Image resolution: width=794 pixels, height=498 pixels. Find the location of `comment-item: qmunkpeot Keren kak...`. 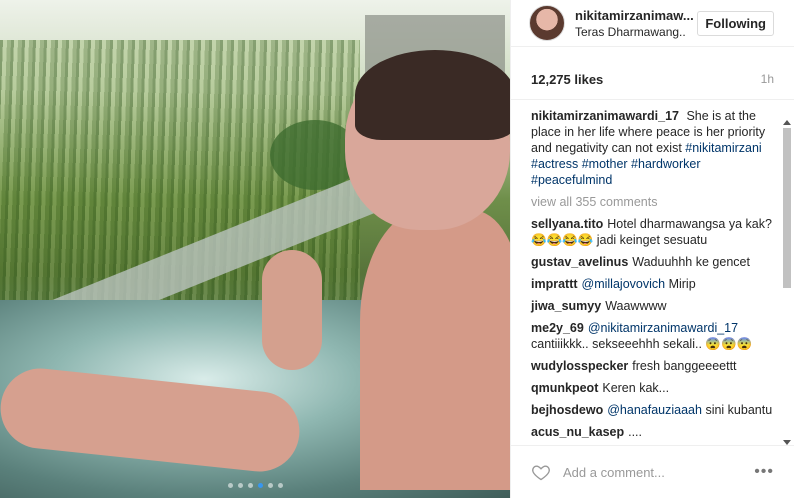

comment-item: qmunkpeot Keren kak... is located at coordinates (652, 388).